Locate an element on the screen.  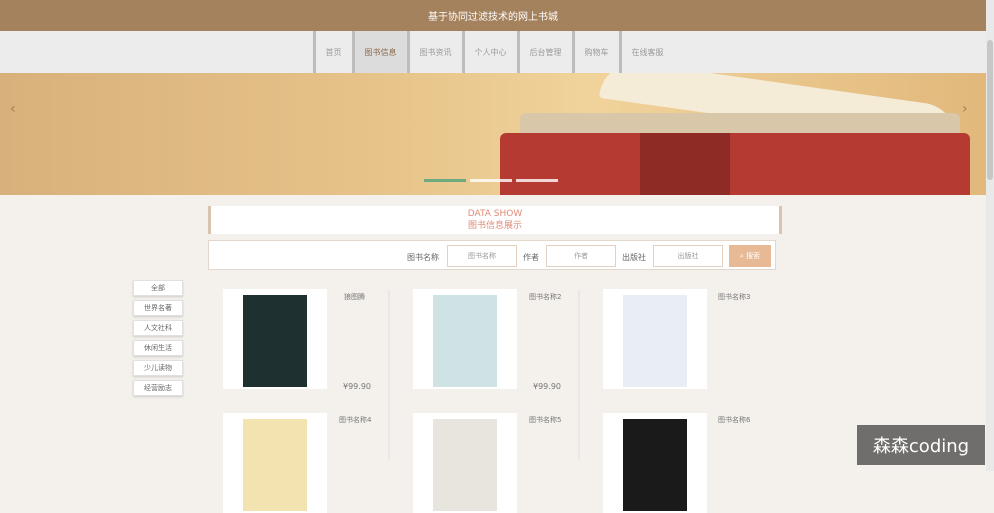
chevron-left-icon: ‹ is located at coordinates (13, 109).